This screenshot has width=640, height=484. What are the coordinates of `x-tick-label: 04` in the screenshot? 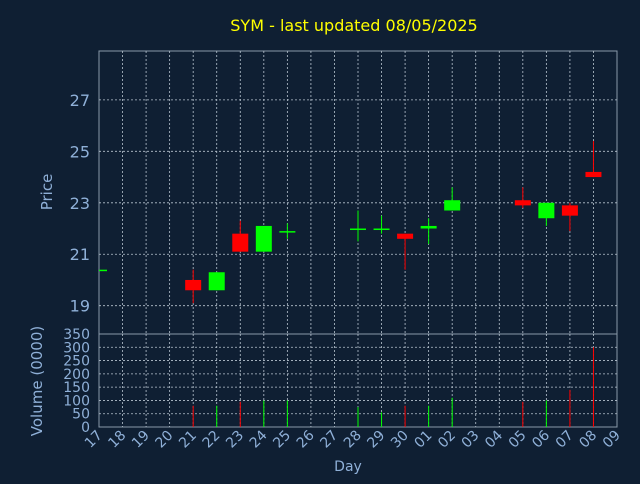 It's located at (494, 439).